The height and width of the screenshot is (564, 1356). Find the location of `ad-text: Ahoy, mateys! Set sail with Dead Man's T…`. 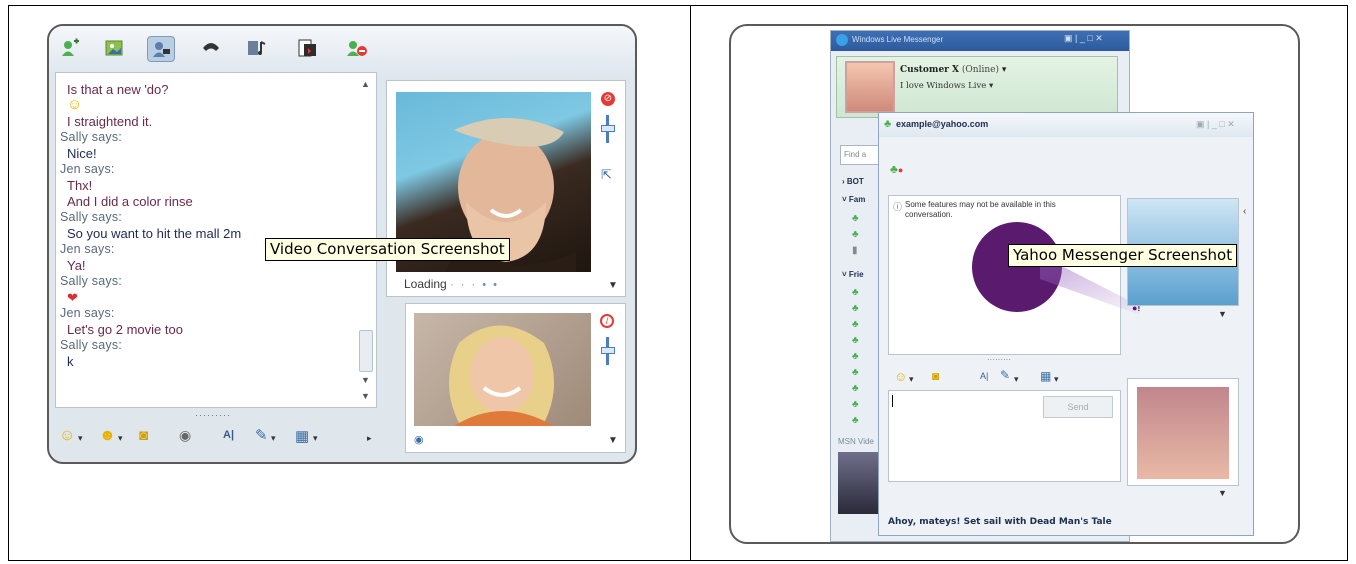

ad-text: Ahoy, mateys! Set sail with Dead Man's T… is located at coordinates (1000, 522).